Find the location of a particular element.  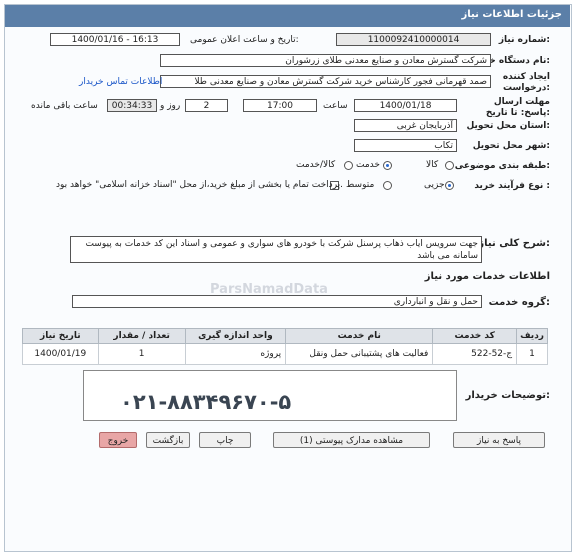

services-section-title: اطلاعات خدمات مورد نیاز is located at coordinates (487, 276).